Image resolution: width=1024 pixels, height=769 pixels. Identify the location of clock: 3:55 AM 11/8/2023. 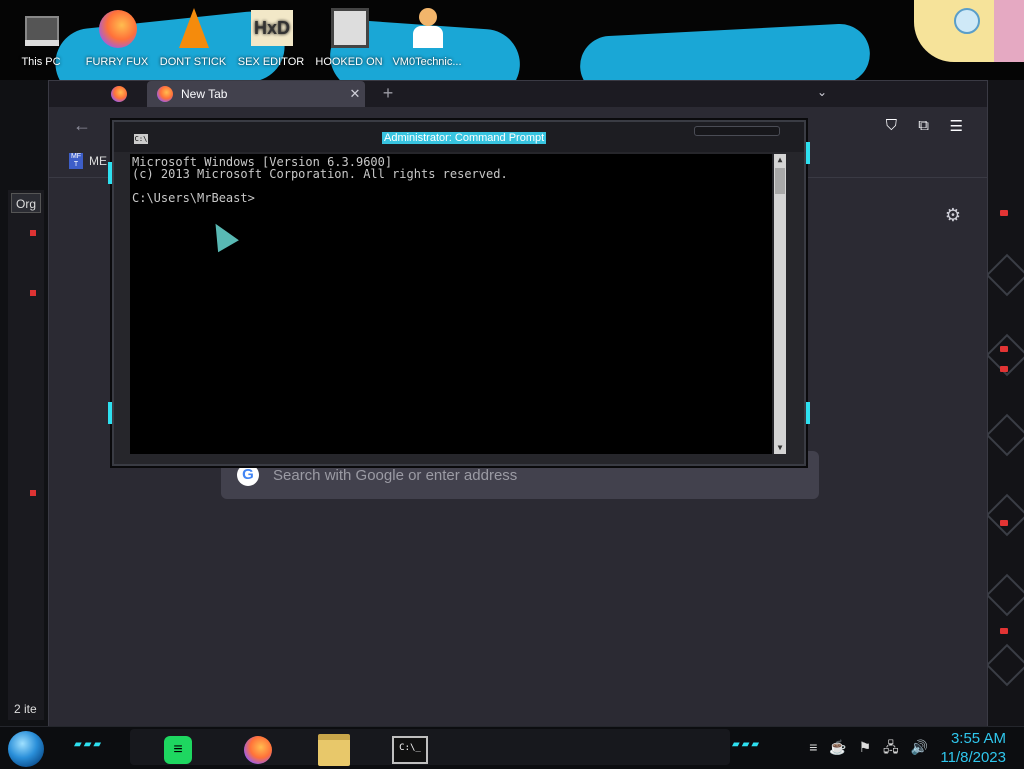
(973, 748).